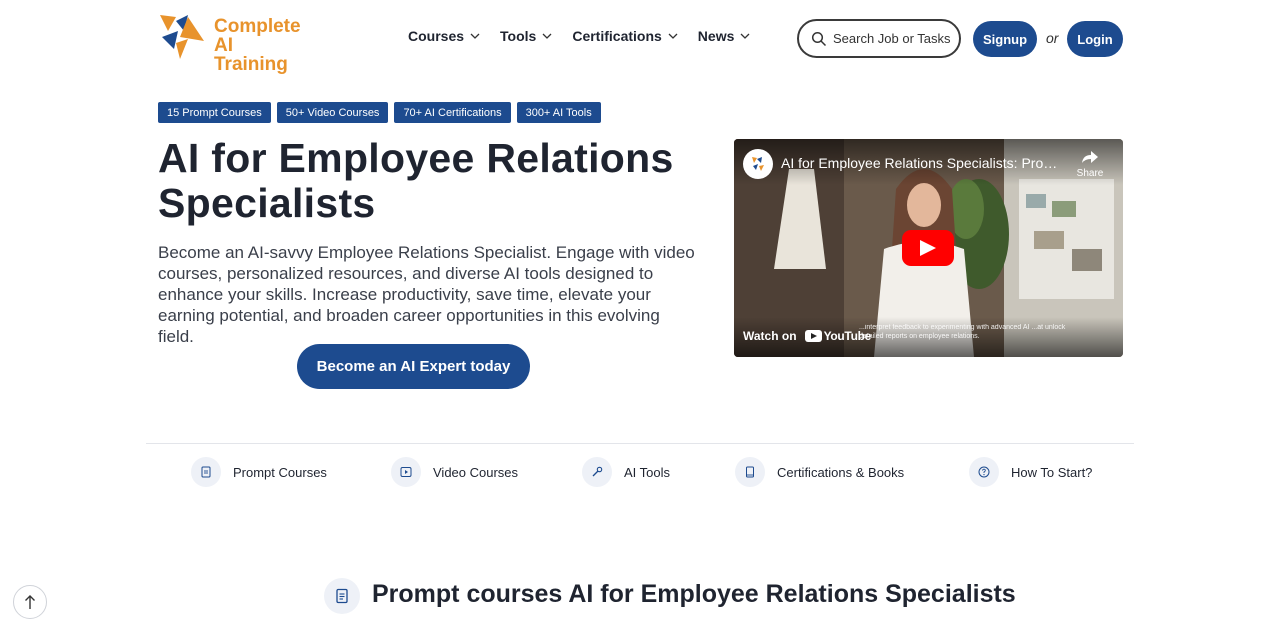  What do you see at coordinates (847, 336) in the screenshot?
I see `youtube-wordmark: YouTube` at bounding box center [847, 336].